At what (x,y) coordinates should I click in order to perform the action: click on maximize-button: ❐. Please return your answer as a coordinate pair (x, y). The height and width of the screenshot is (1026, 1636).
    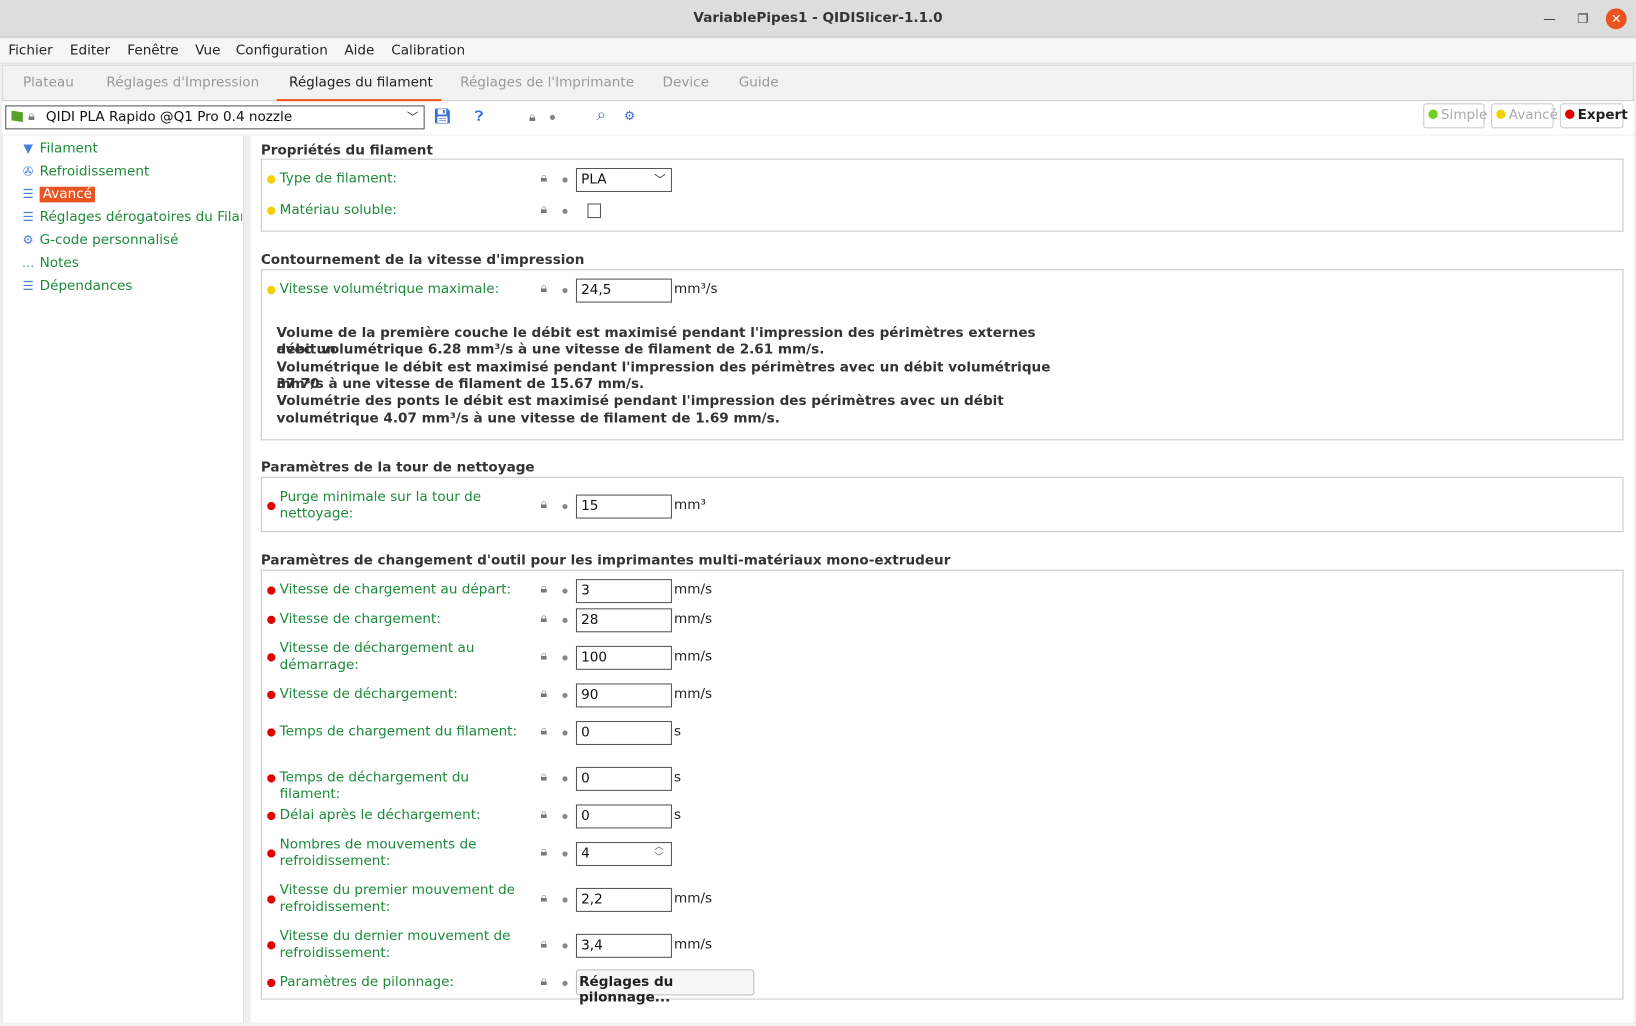
    Looking at the image, I should click on (1582, 18).